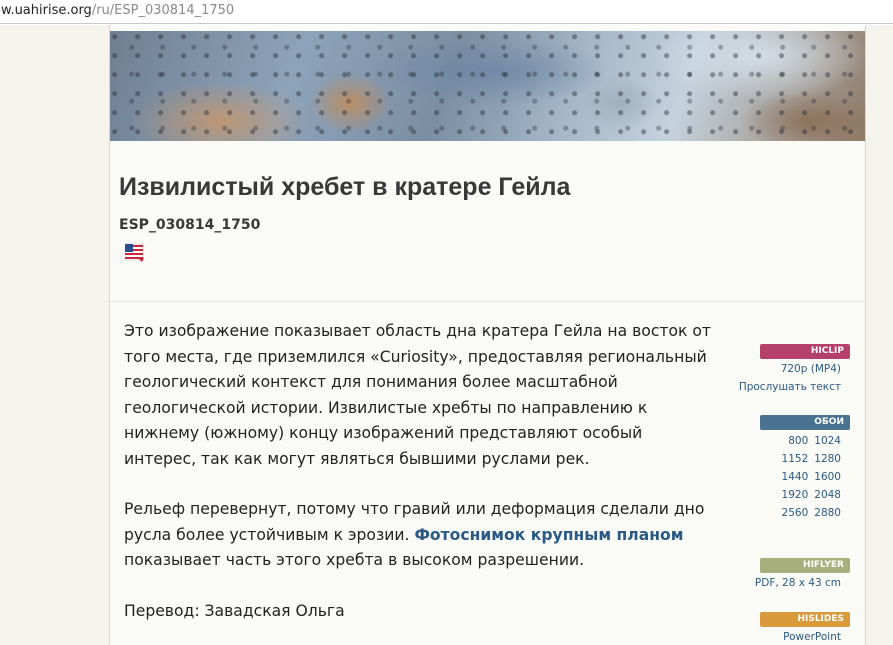 The image size is (893, 645). What do you see at coordinates (781, 495) in the screenshot?
I see `wallpaper-row: 1920 2048` at bounding box center [781, 495].